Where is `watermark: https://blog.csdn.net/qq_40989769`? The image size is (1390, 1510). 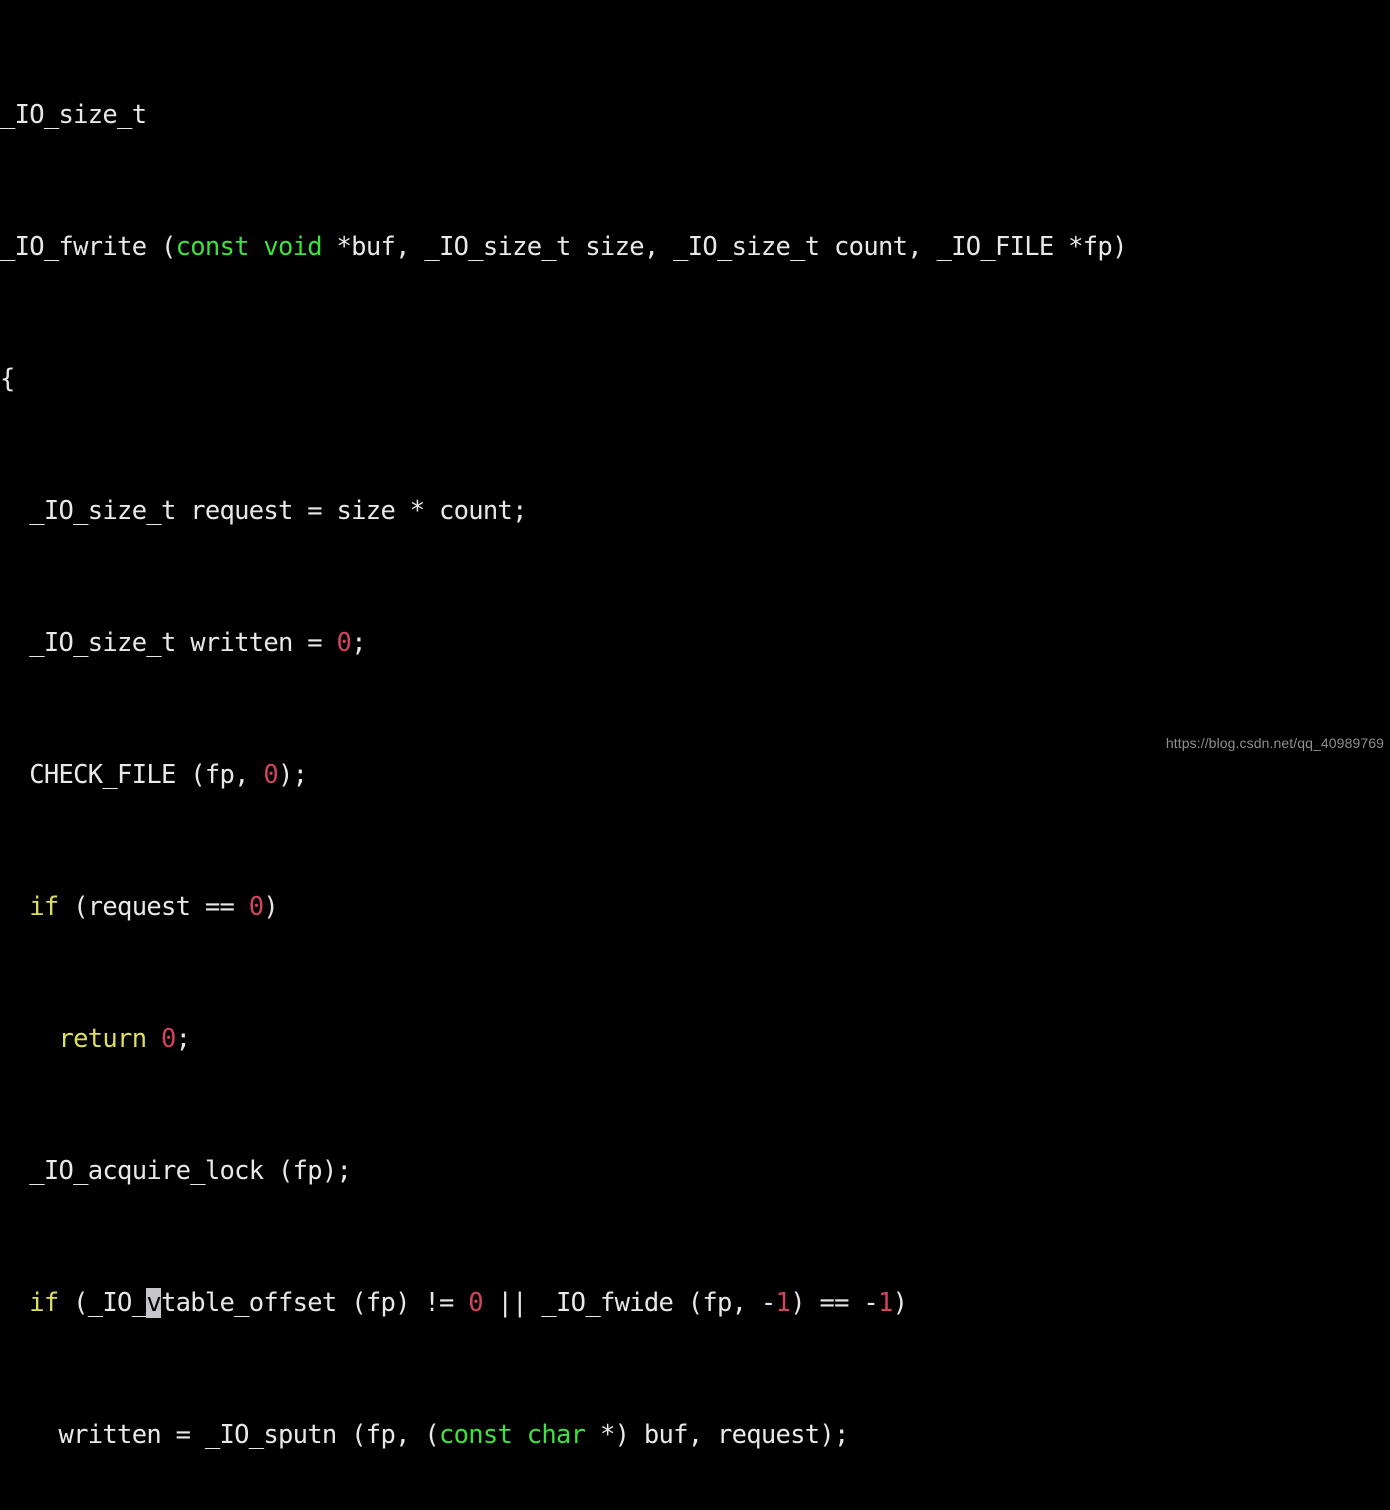
watermark: https://blog.csdn.net/qq_40989769 is located at coordinates (1274, 743).